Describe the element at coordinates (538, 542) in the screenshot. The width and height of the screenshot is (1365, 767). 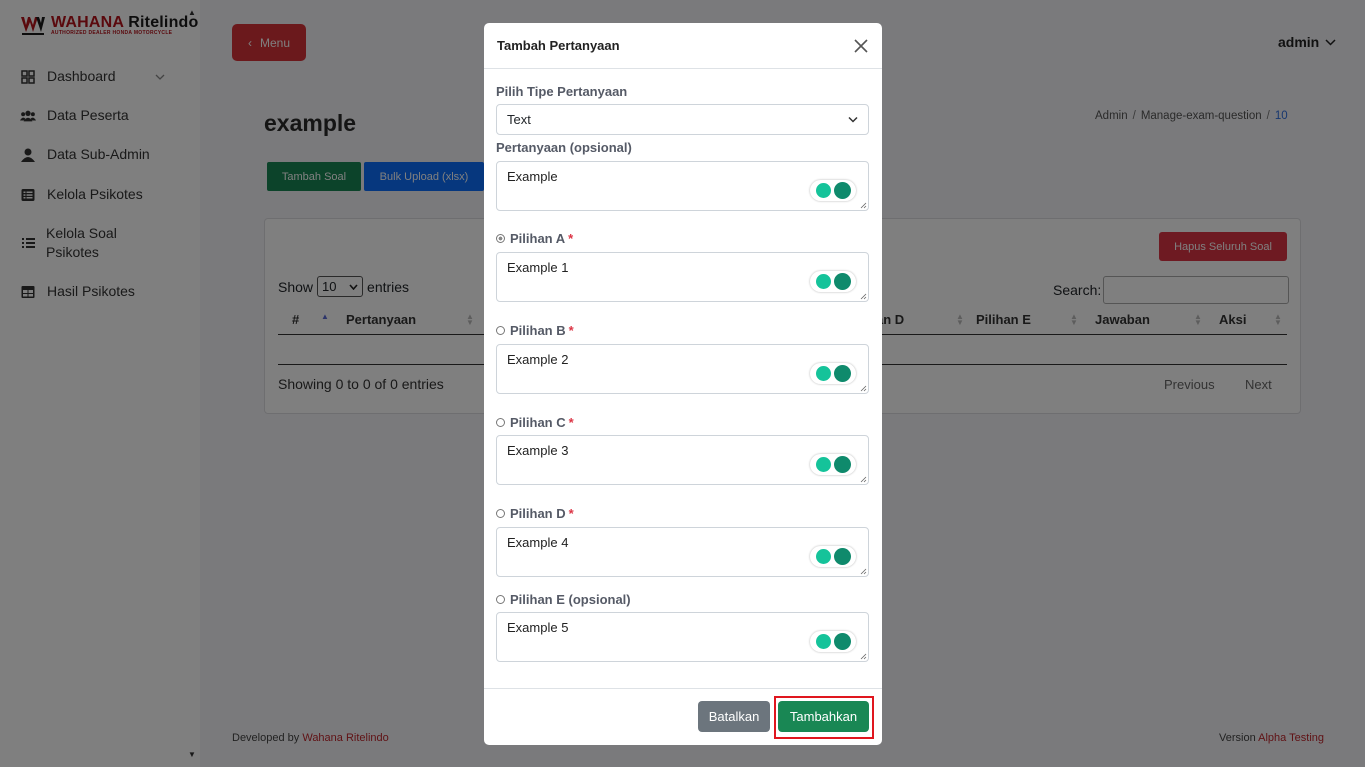
I see `option-d-value: Example 4` at that location.